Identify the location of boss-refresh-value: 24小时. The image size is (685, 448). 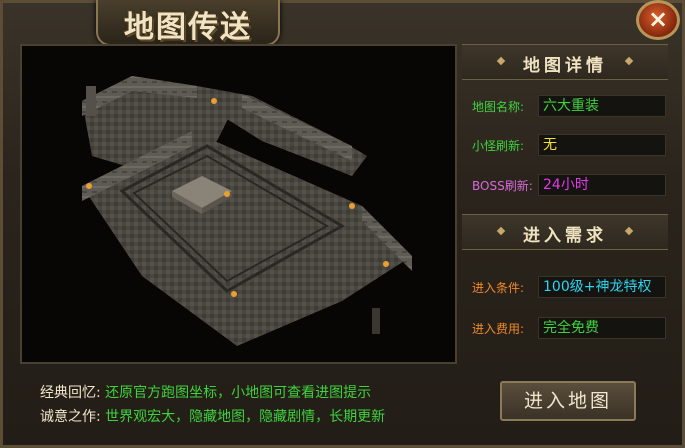
(602, 185).